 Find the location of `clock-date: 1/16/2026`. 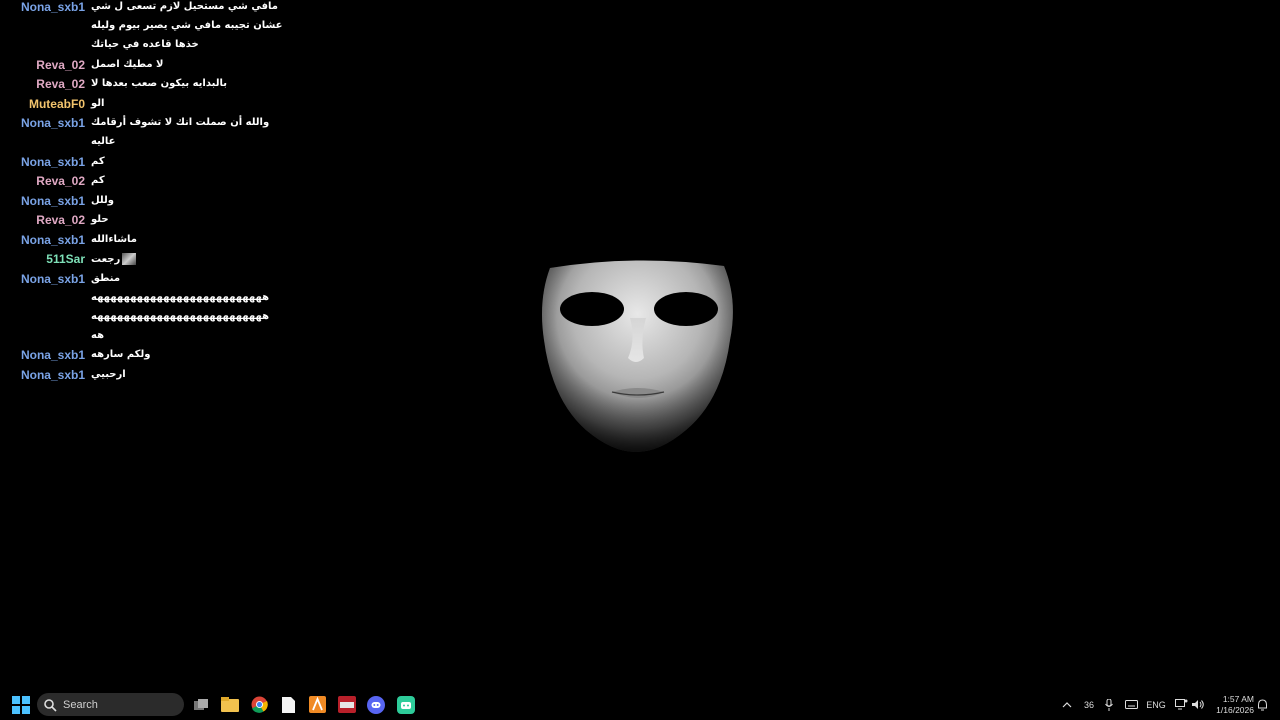

clock-date: 1/16/2026 is located at coordinates (1235, 709).